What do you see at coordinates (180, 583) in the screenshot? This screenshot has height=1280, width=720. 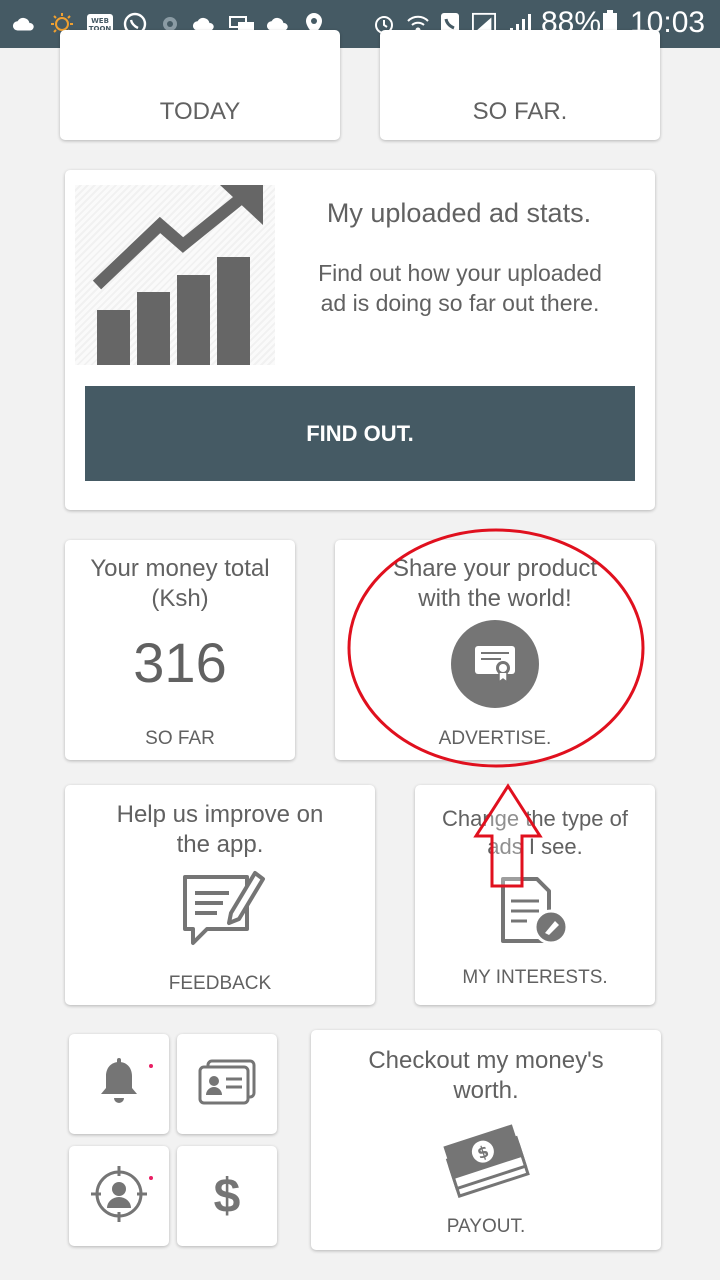 I see `money-total-title: Your money total (Ksh)` at bounding box center [180, 583].